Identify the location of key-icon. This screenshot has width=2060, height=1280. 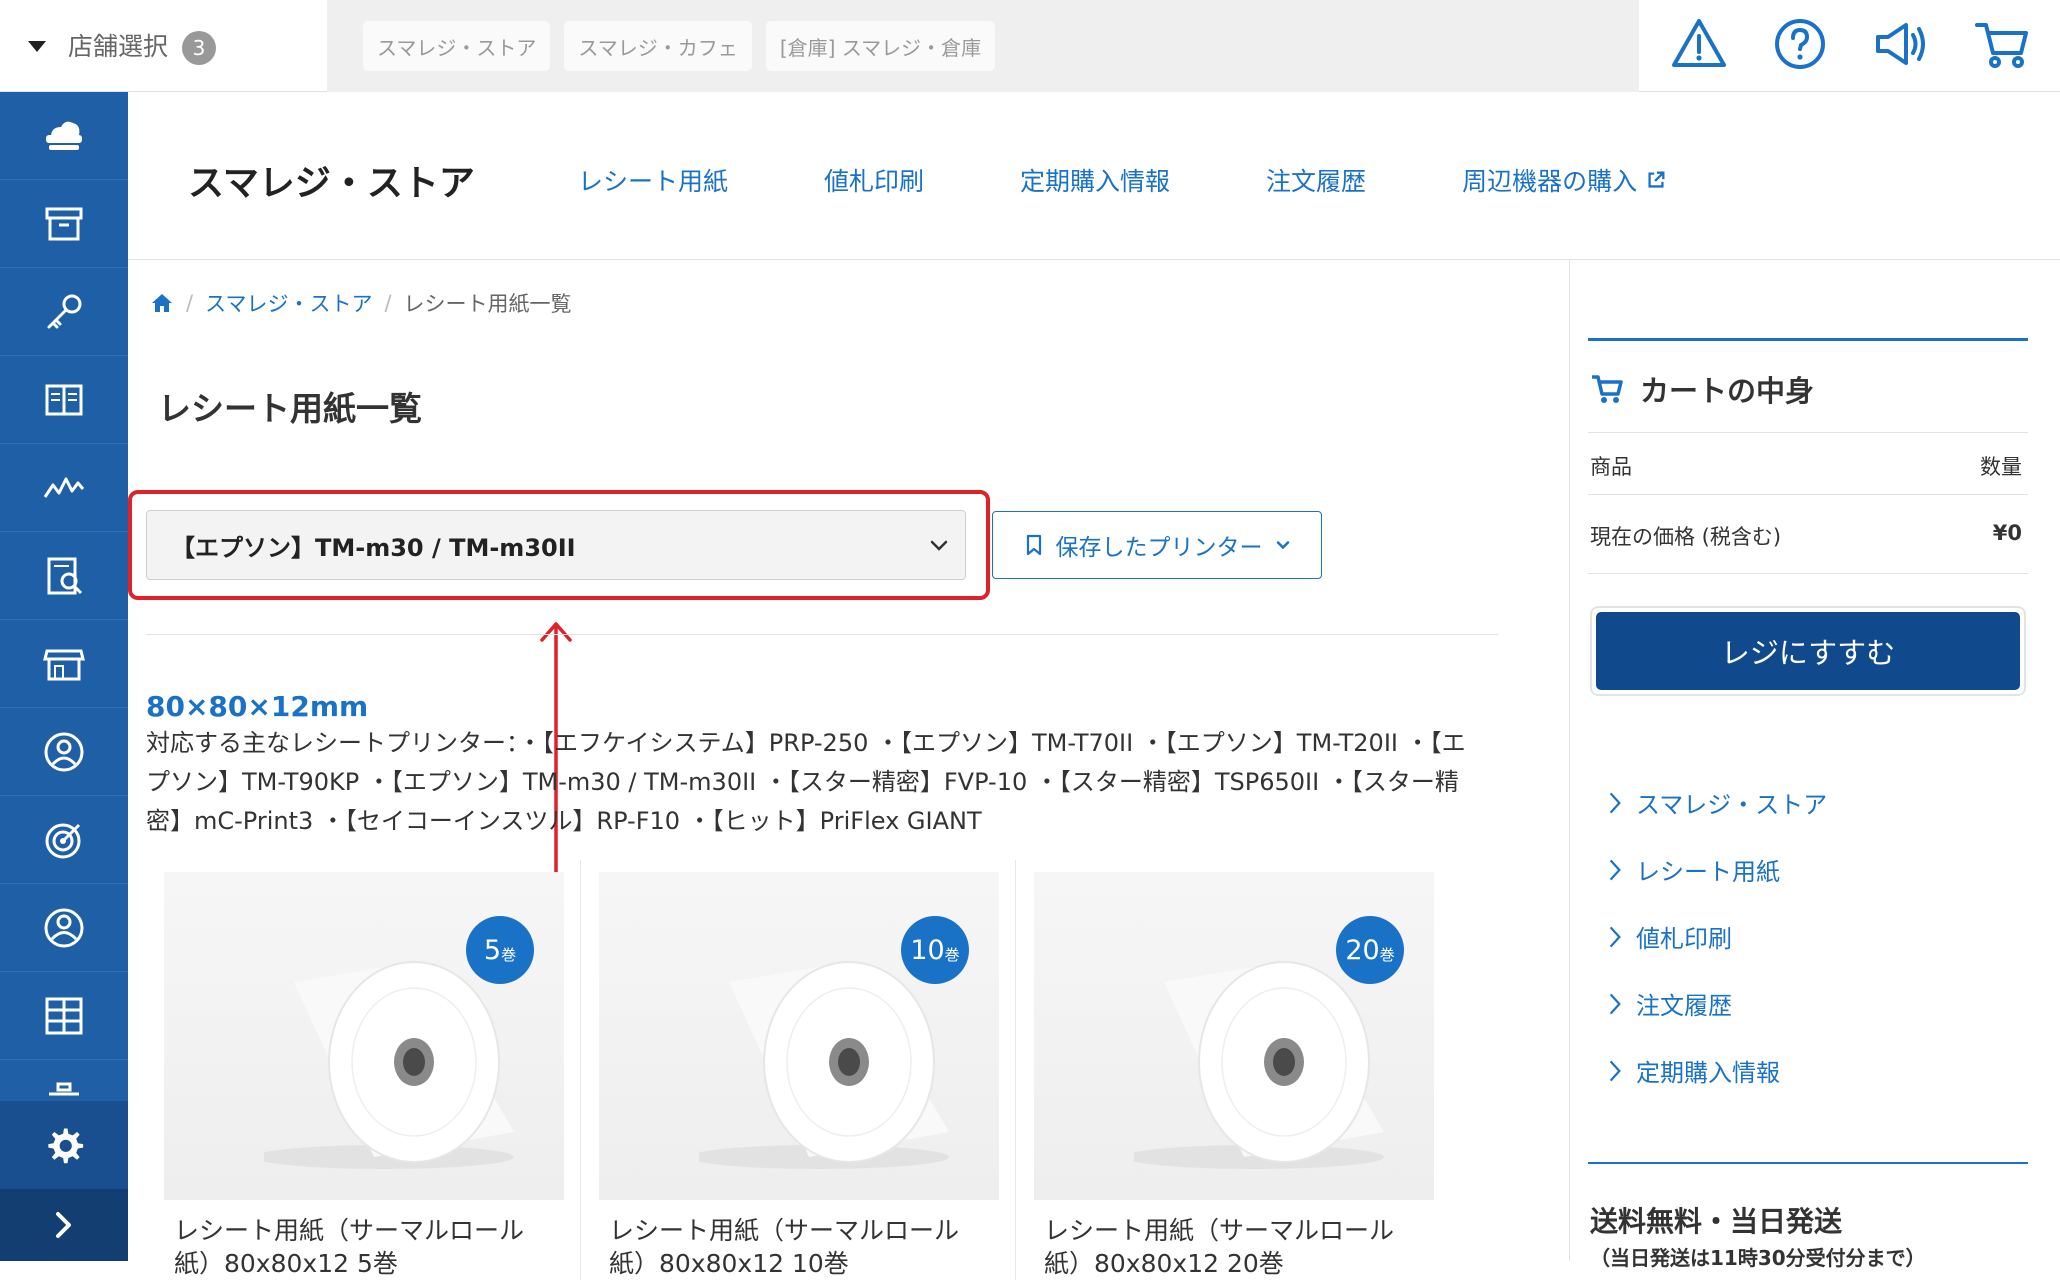
(64, 311).